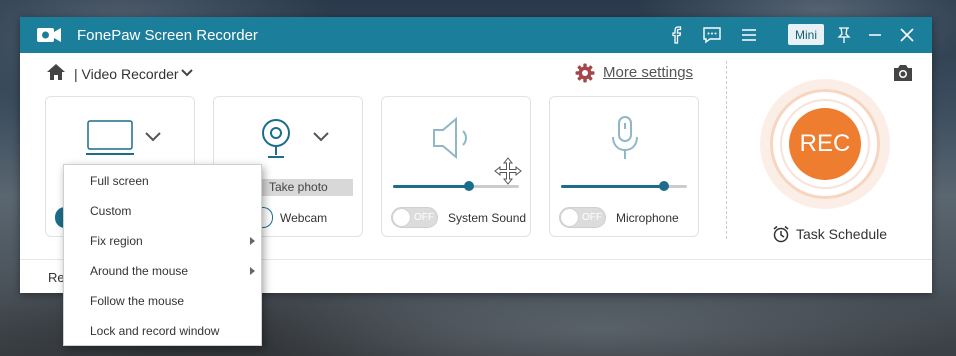  I want to click on microphone-panel: OFF Microphone, so click(624, 166).